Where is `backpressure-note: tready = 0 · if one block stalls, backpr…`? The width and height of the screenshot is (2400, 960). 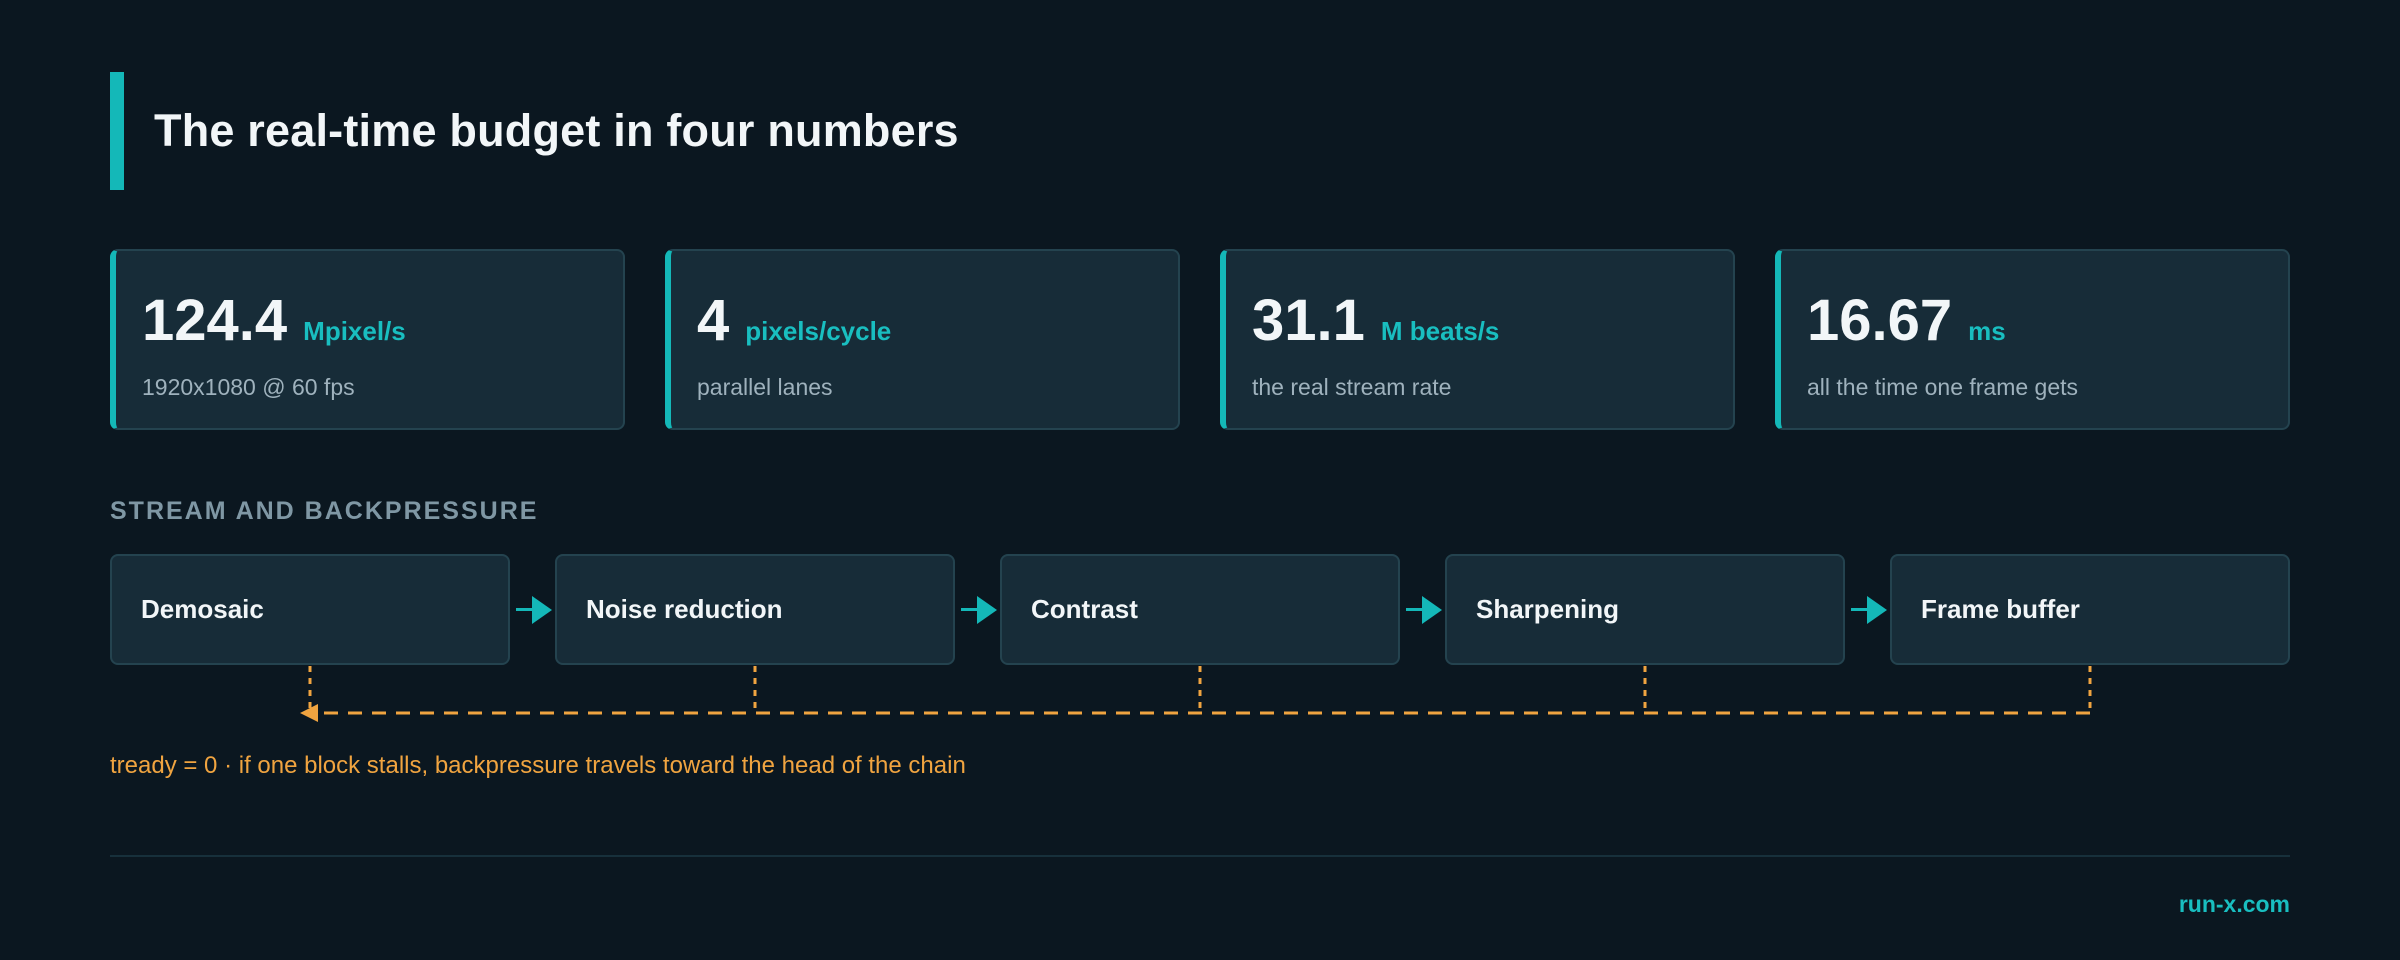 backpressure-note: tready = 0 · if one block stalls, backpr… is located at coordinates (538, 765).